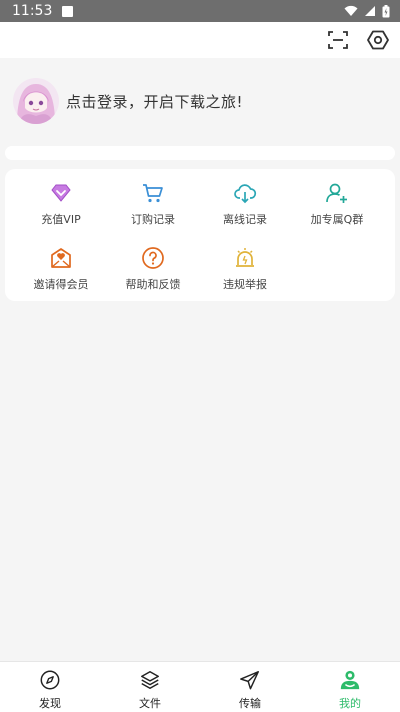 This screenshot has height=712, width=400. What do you see at coordinates (61, 219) in the screenshot?
I see `menu-label: 充值VIP` at bounding box center [61, 219].